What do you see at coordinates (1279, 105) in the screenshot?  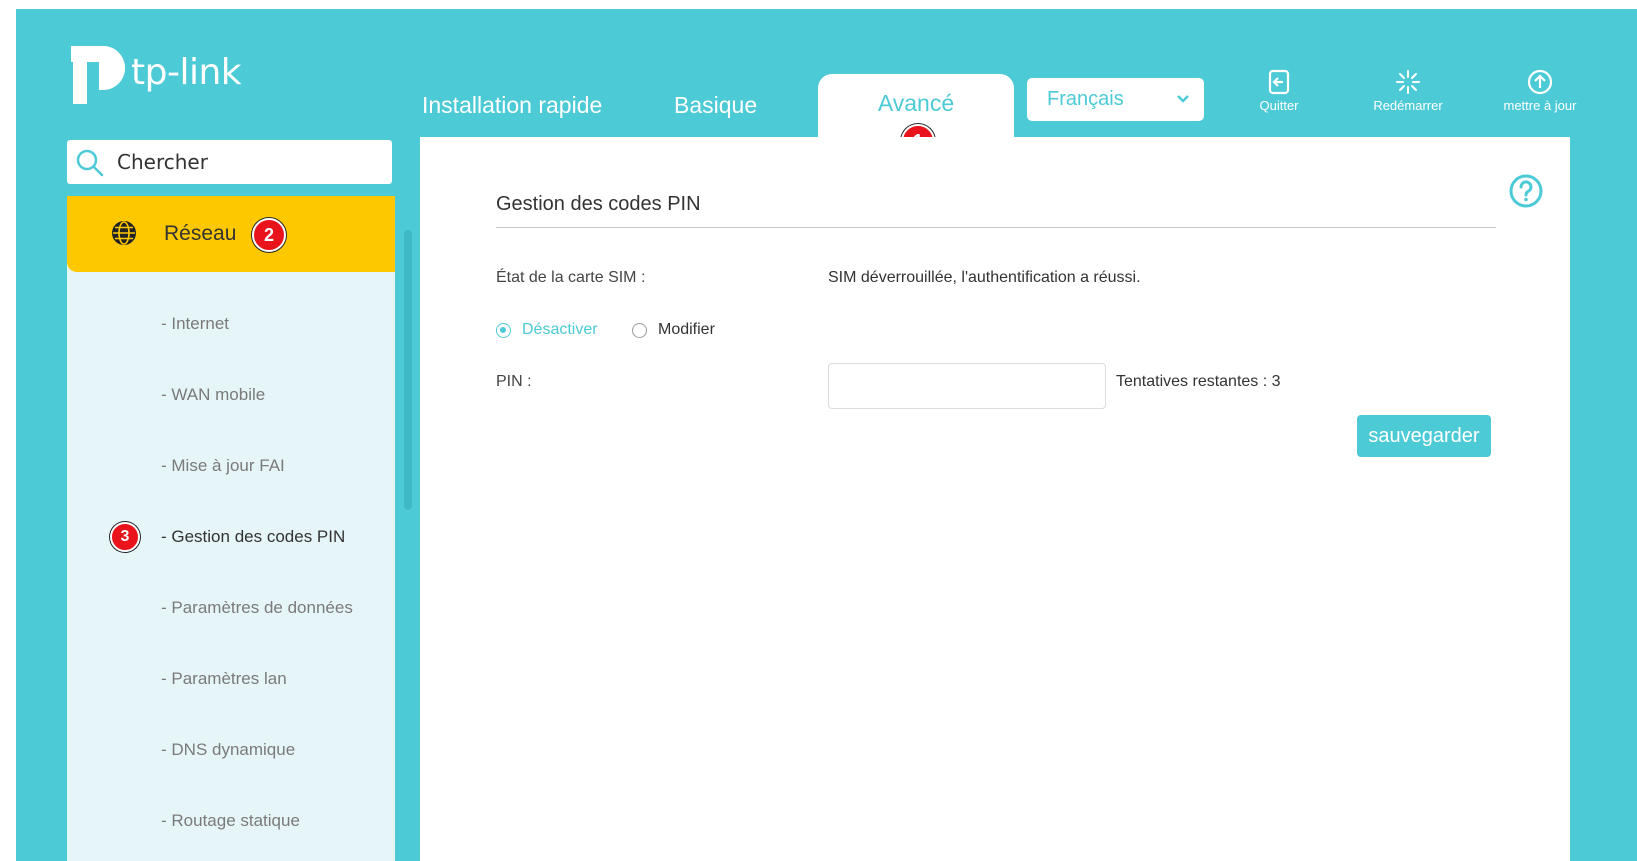 I see `quit-label: Quitter` at bounding box center [1279, 105].